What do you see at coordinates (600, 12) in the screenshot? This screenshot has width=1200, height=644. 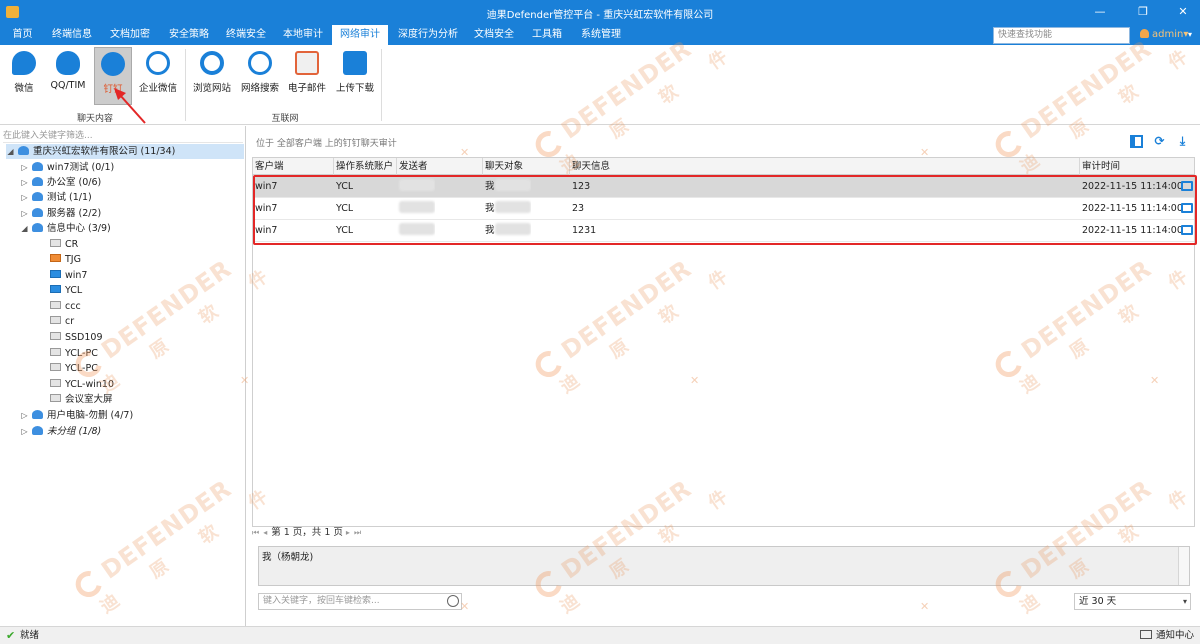 I see `title-bar: 迪果Defender管控平台 - 重庆兴虹宏软件有限公司 — ❐ ✕` at bounding box center [600, 12].